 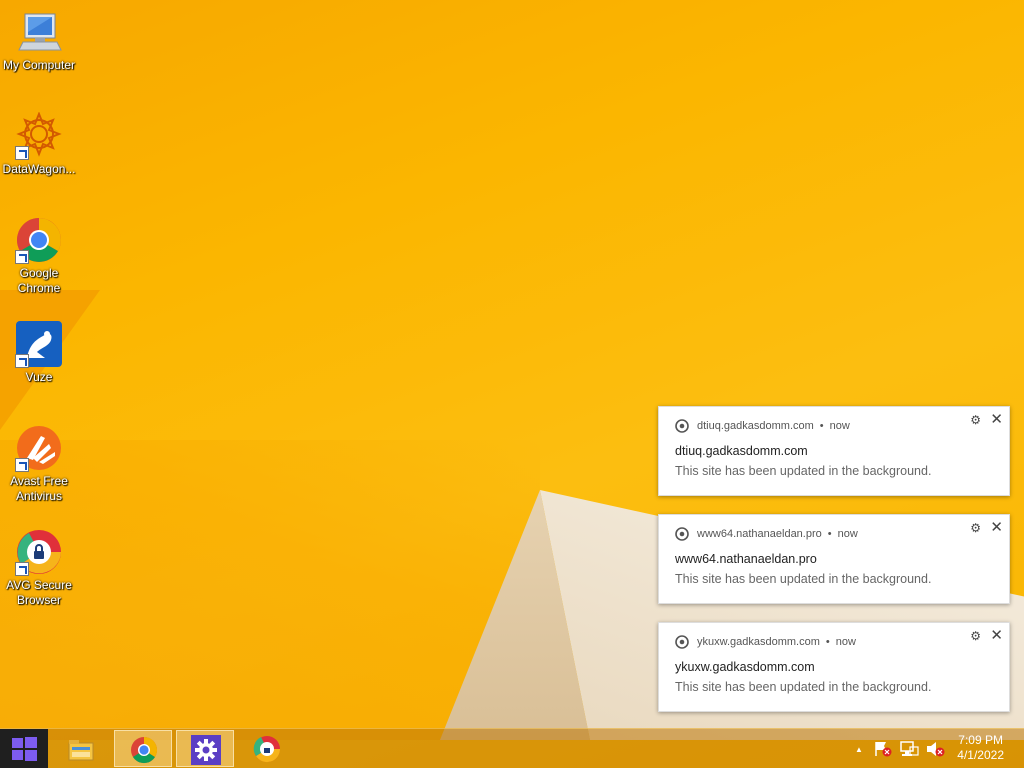 I want to click on taskbar-file-explorer, so click(x=81, y=748).